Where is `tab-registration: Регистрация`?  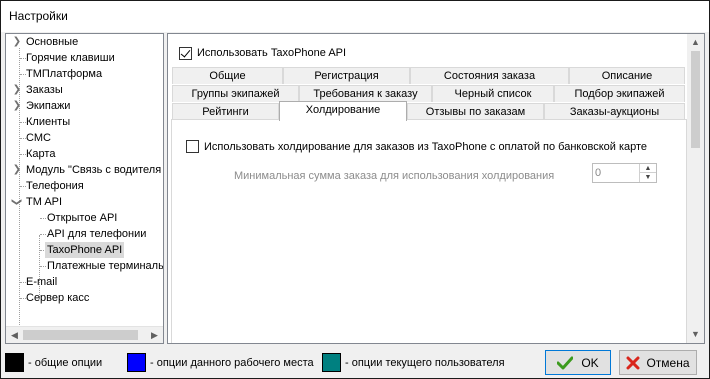 tab-registration: Регистрация is located at coordinates (346, 75).